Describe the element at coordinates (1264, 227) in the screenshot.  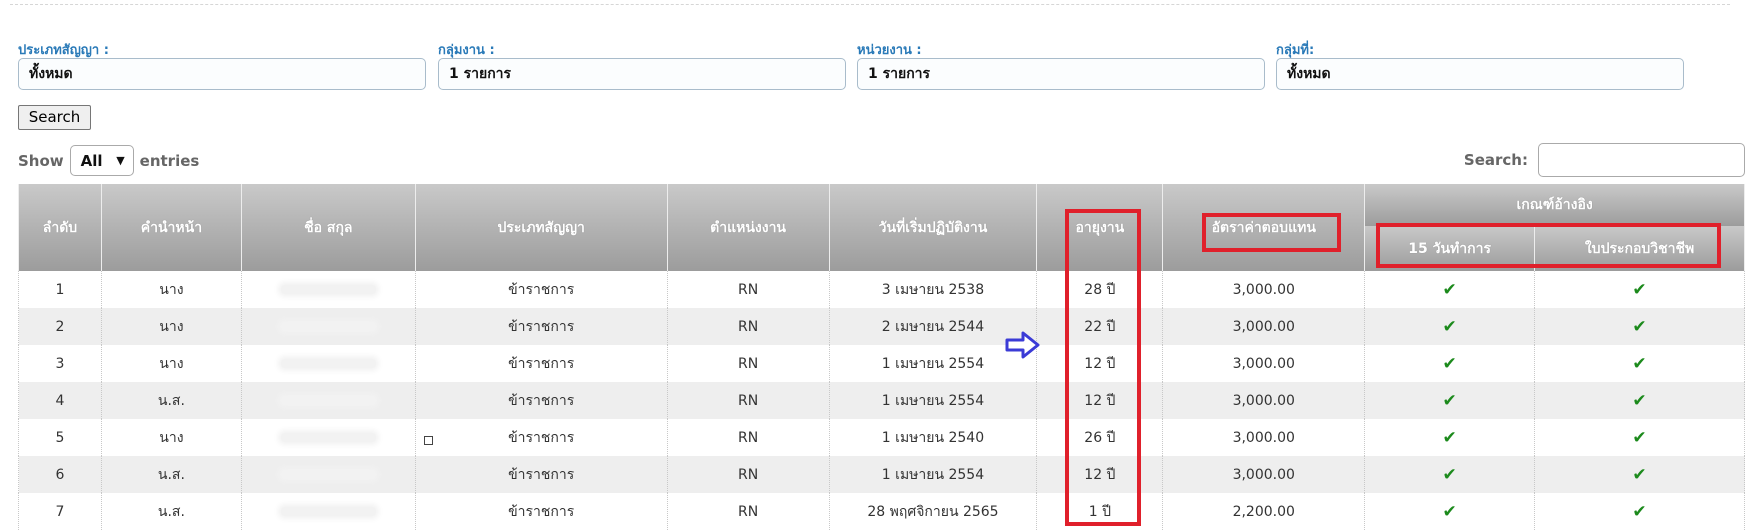
I see `col-header-rate: อัตราค่าตอบแทน` at that location.